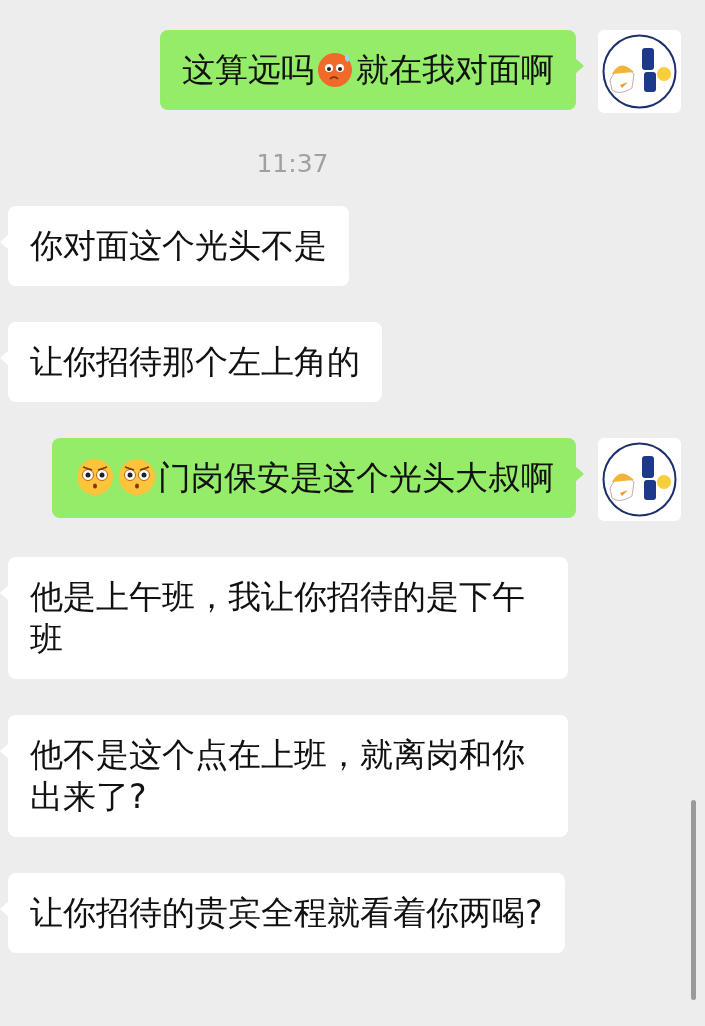 The height and width of the screenshot is (1026, 705). What do you see at coordinates (248, 69) in the screenshot?
I see `message-text: 这算远吗` at bounding box center [248, 69].